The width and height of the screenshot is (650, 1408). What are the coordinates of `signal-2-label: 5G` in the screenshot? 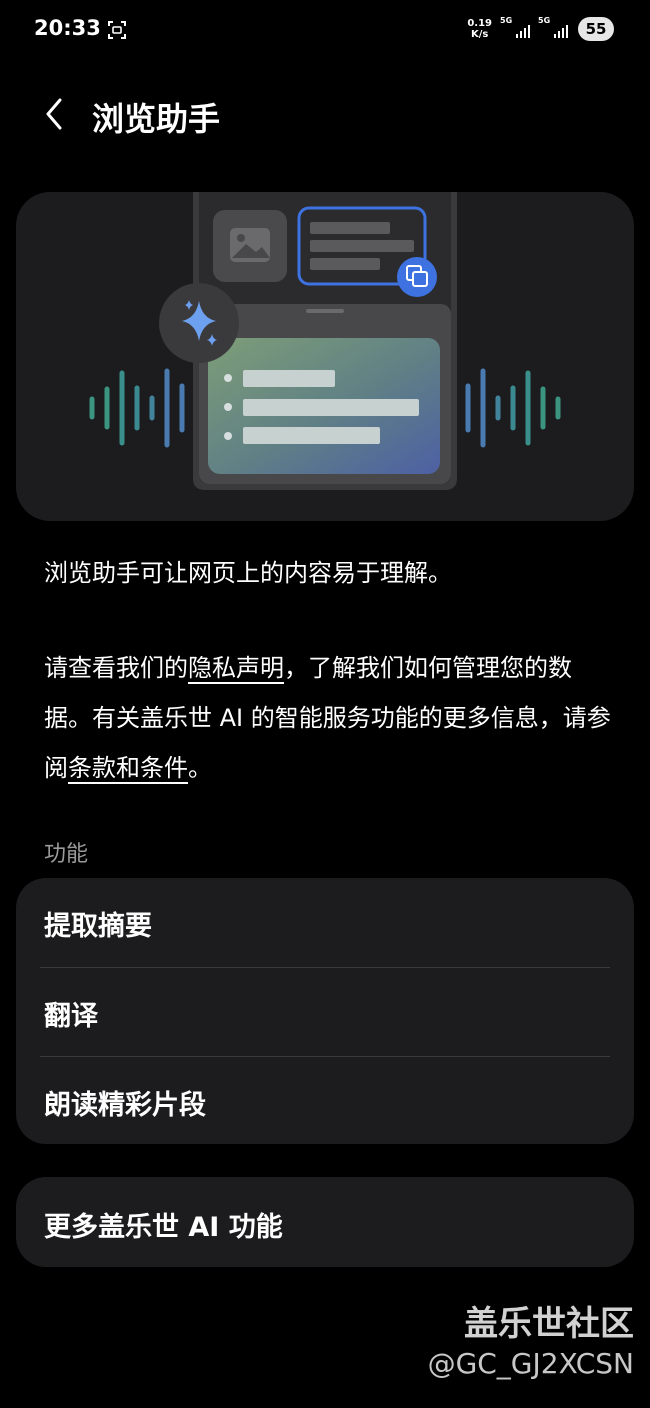 It's located at (544, 20).